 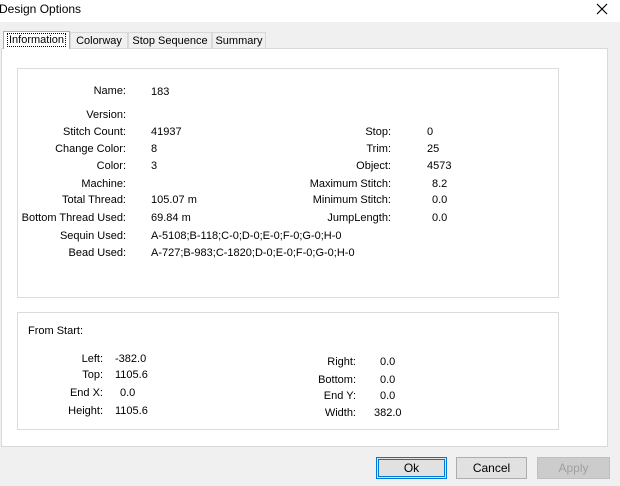 What do you see at coordinates (359, 218) in the screenshot?
I see `jump-length-label: JumpLength:` at bounding box center [359, 218].